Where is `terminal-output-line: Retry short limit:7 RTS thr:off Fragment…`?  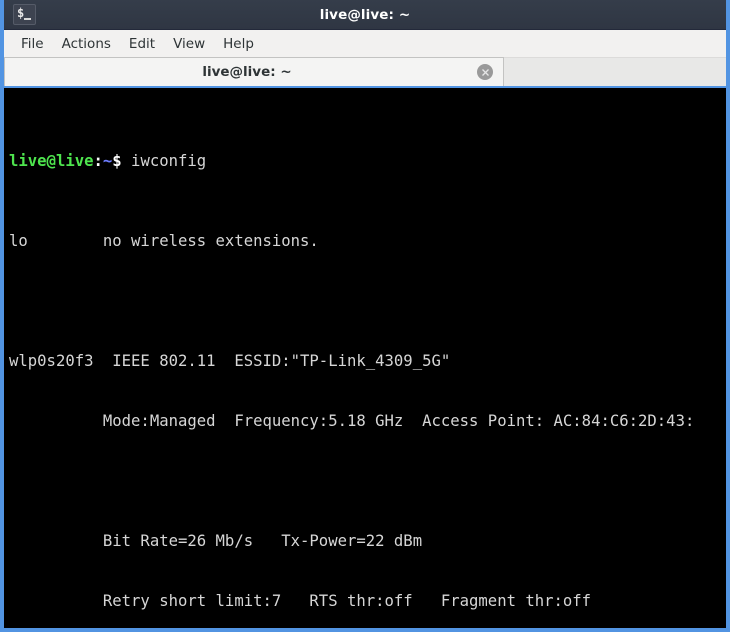 terminal-output-line: Retry short limit:7 RTS thr:off Fragment… is located at coordinates (300, 601).